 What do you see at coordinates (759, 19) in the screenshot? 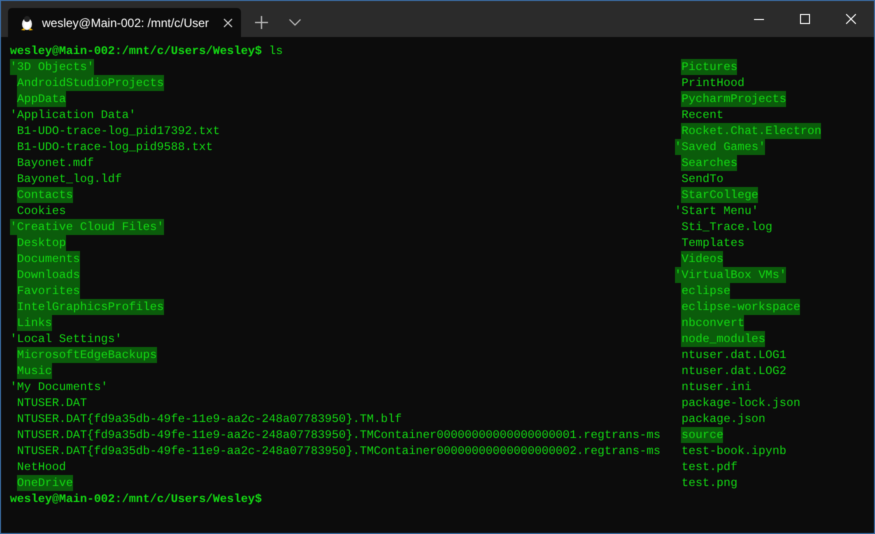
I see `minimize-icon` at bounding box center [759, 19].